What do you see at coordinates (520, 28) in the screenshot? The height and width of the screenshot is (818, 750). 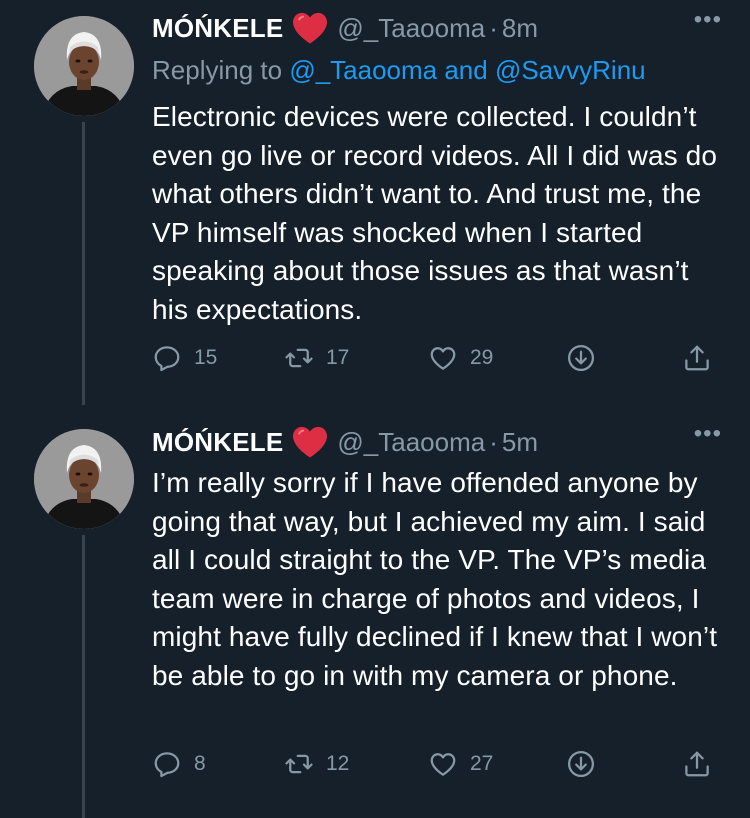 I see `timestamp: 8m` at bounding box center [520, 28].